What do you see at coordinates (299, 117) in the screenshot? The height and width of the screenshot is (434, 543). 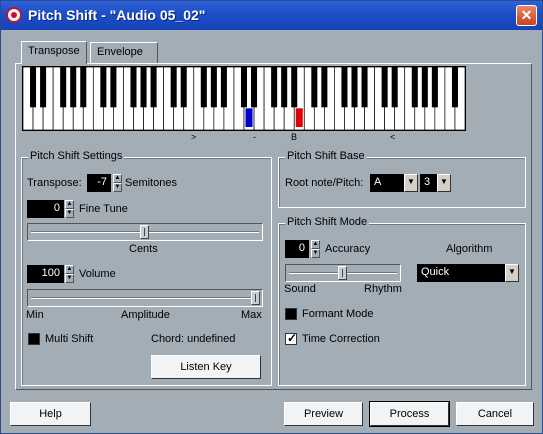 I see `root-key-highlight` at bounding box center [299, 117].